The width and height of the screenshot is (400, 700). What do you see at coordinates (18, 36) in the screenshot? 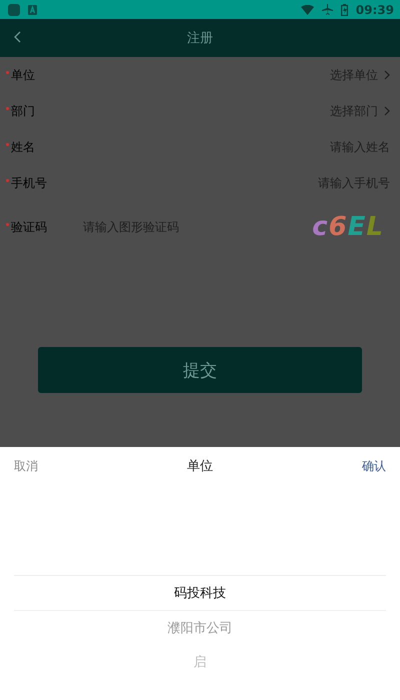
I see `back-icon` at bounding box center [18, 36].